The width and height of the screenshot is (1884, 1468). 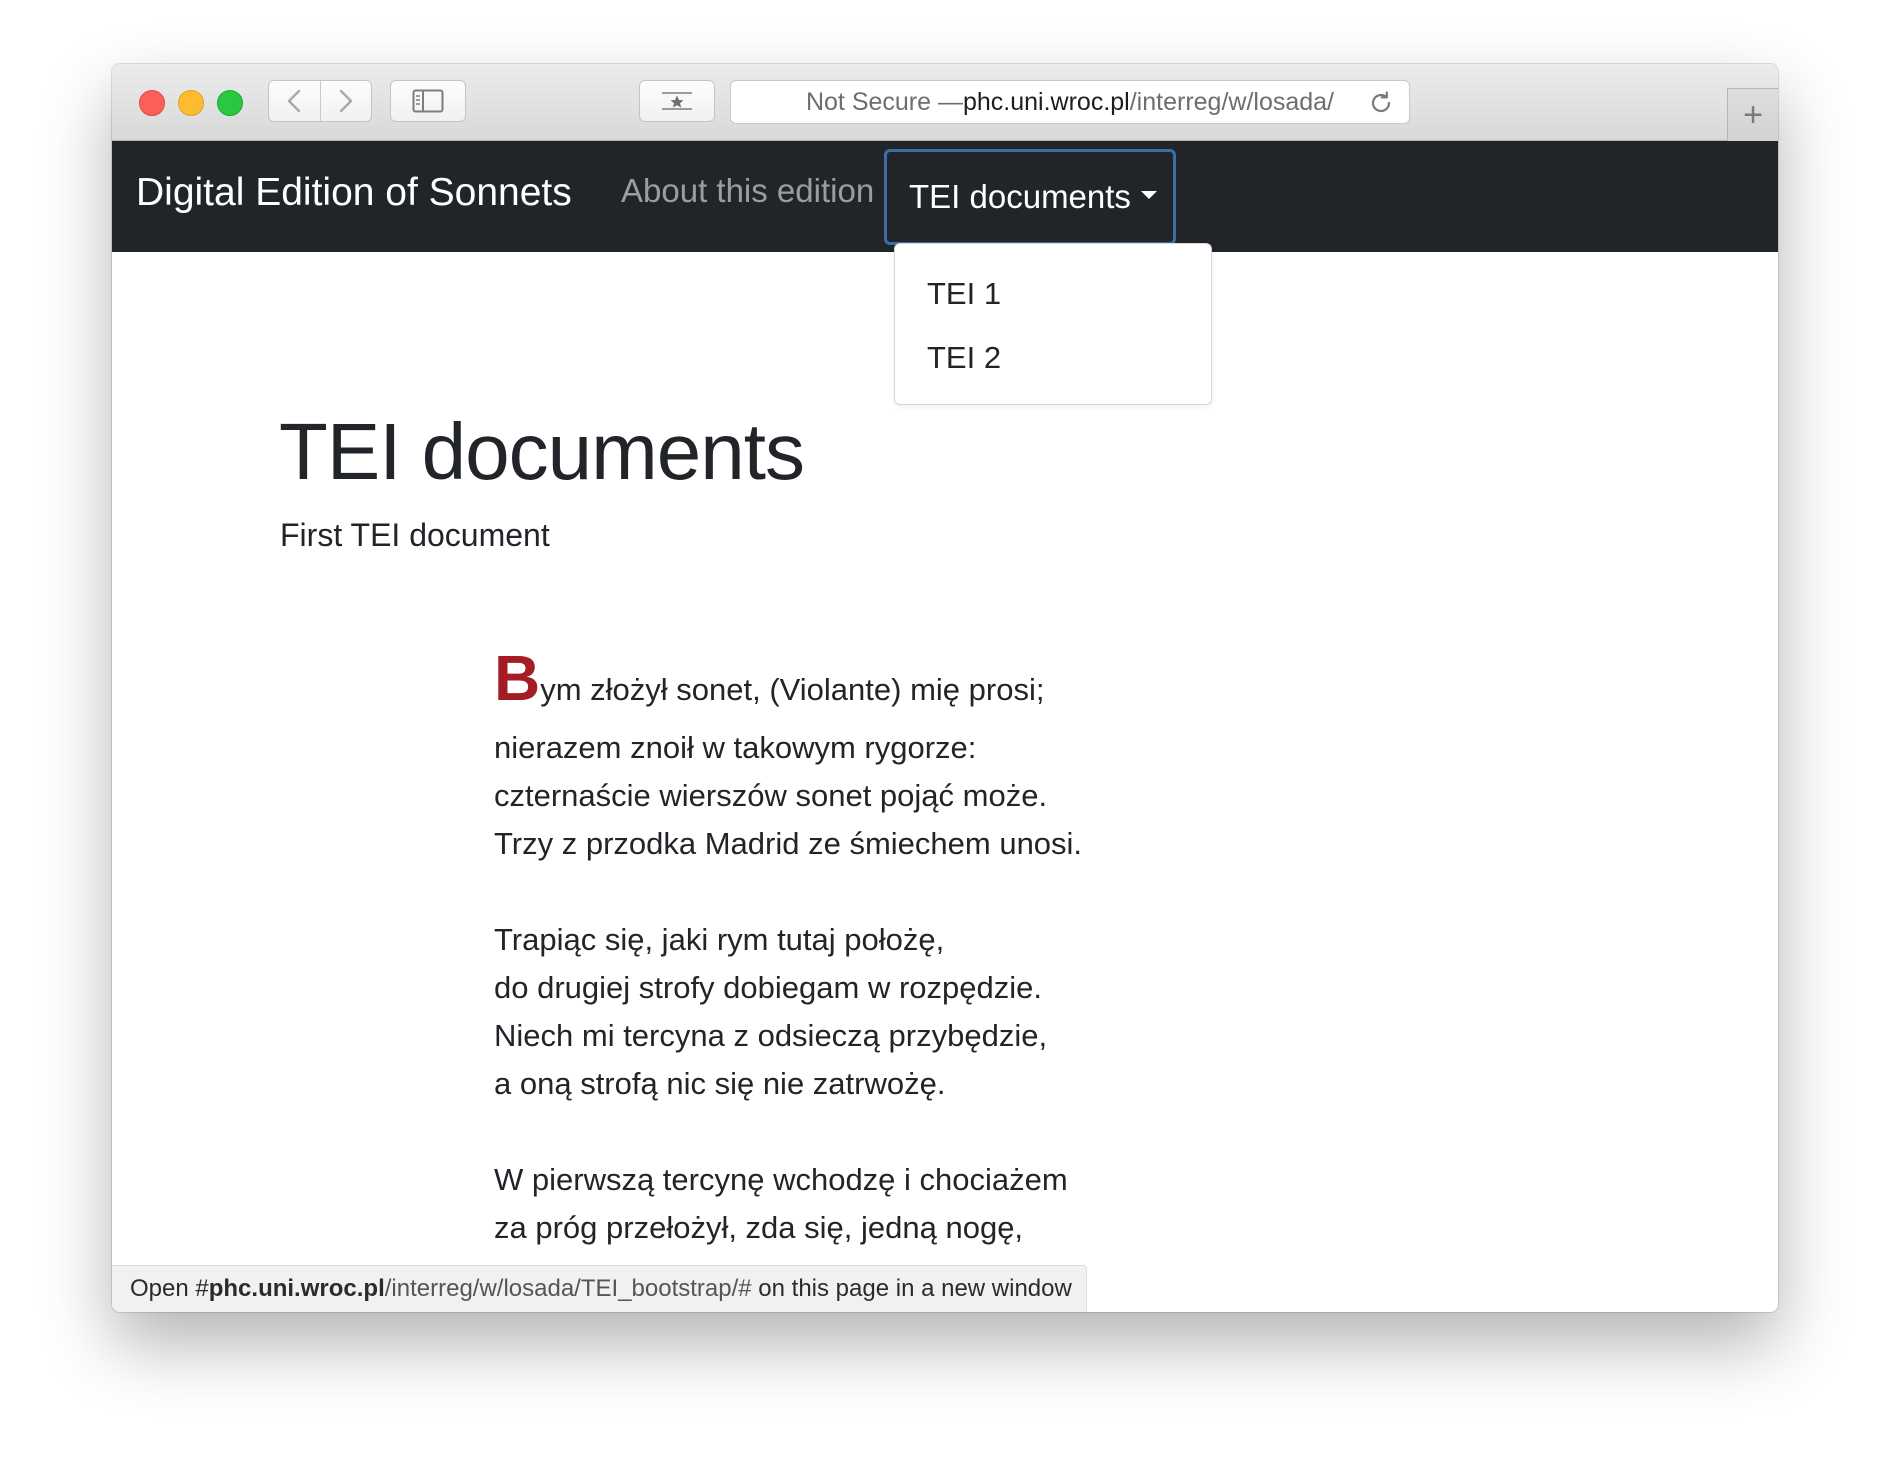 What do you see at coordinates (1053, 300) in the screenshot?
I see `dropdown-item-tei-1: TEI 1` at bounding box center [1053, 300].